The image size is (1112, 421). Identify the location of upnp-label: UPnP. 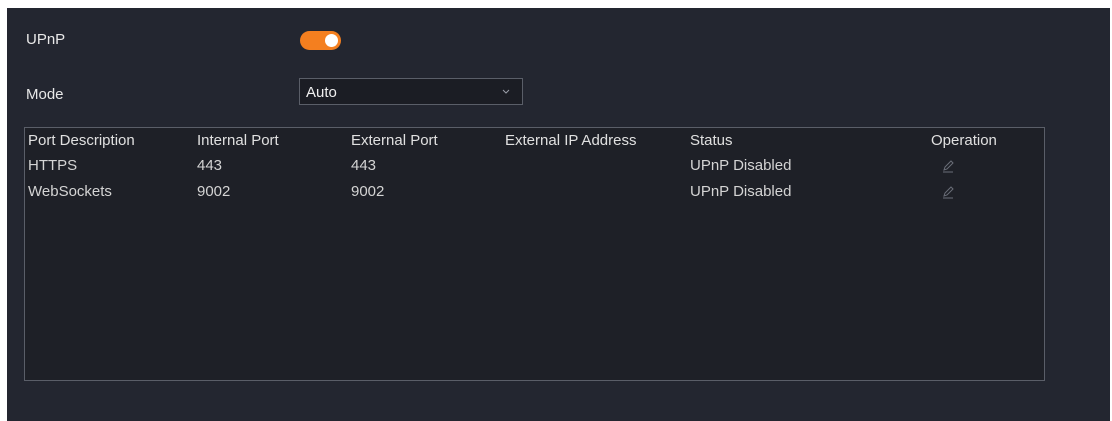
(46, 39).